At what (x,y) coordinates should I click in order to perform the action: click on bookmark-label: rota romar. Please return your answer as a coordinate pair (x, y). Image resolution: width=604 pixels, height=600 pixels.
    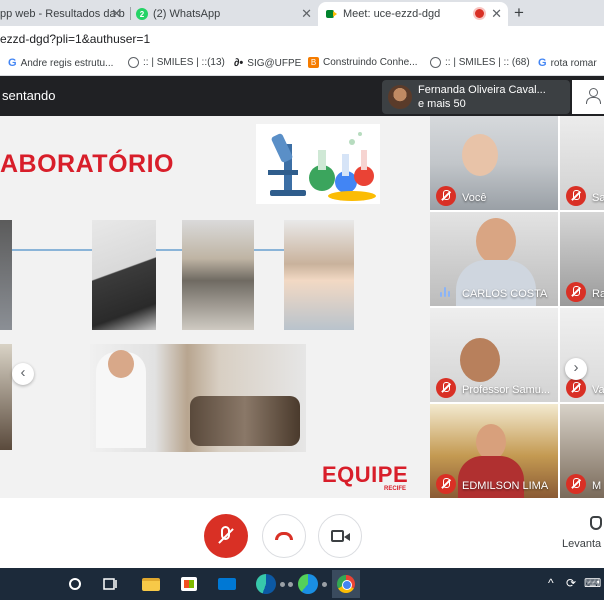
    Looking at the image, I should click on (573, 63).